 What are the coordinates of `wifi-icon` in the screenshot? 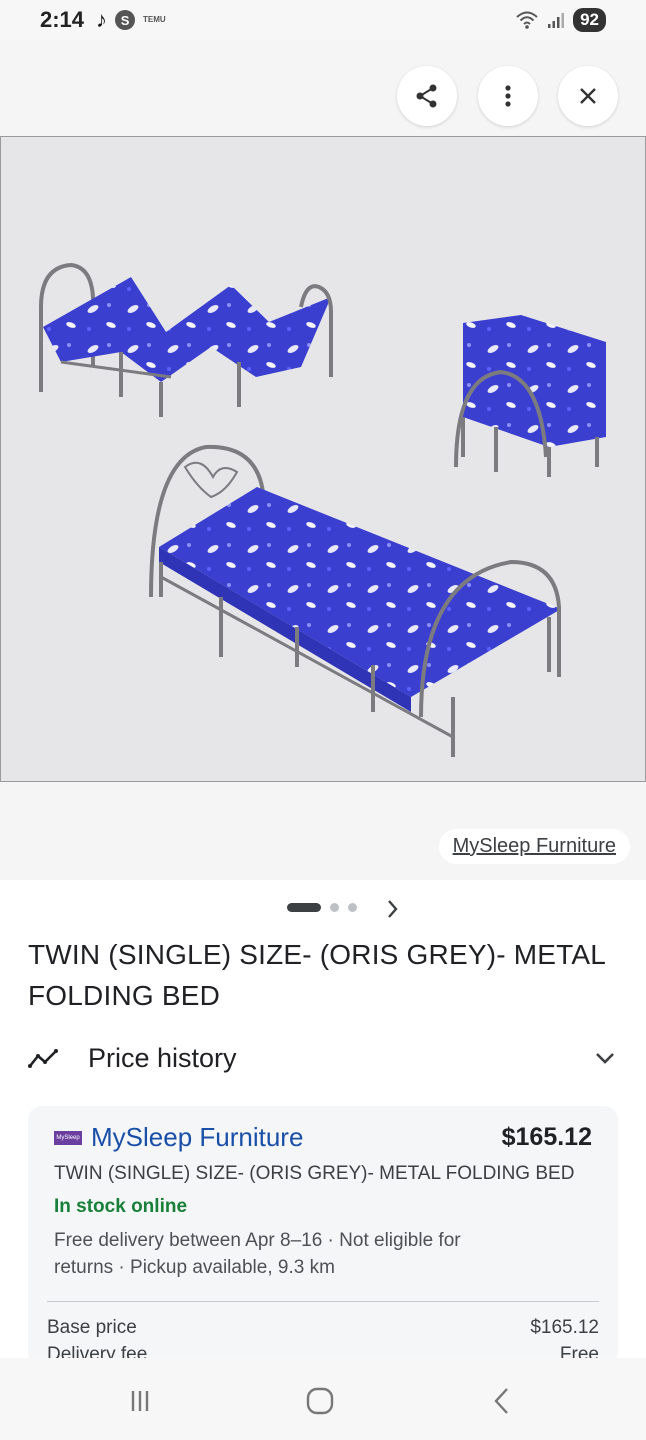 It's located at (527, 20).